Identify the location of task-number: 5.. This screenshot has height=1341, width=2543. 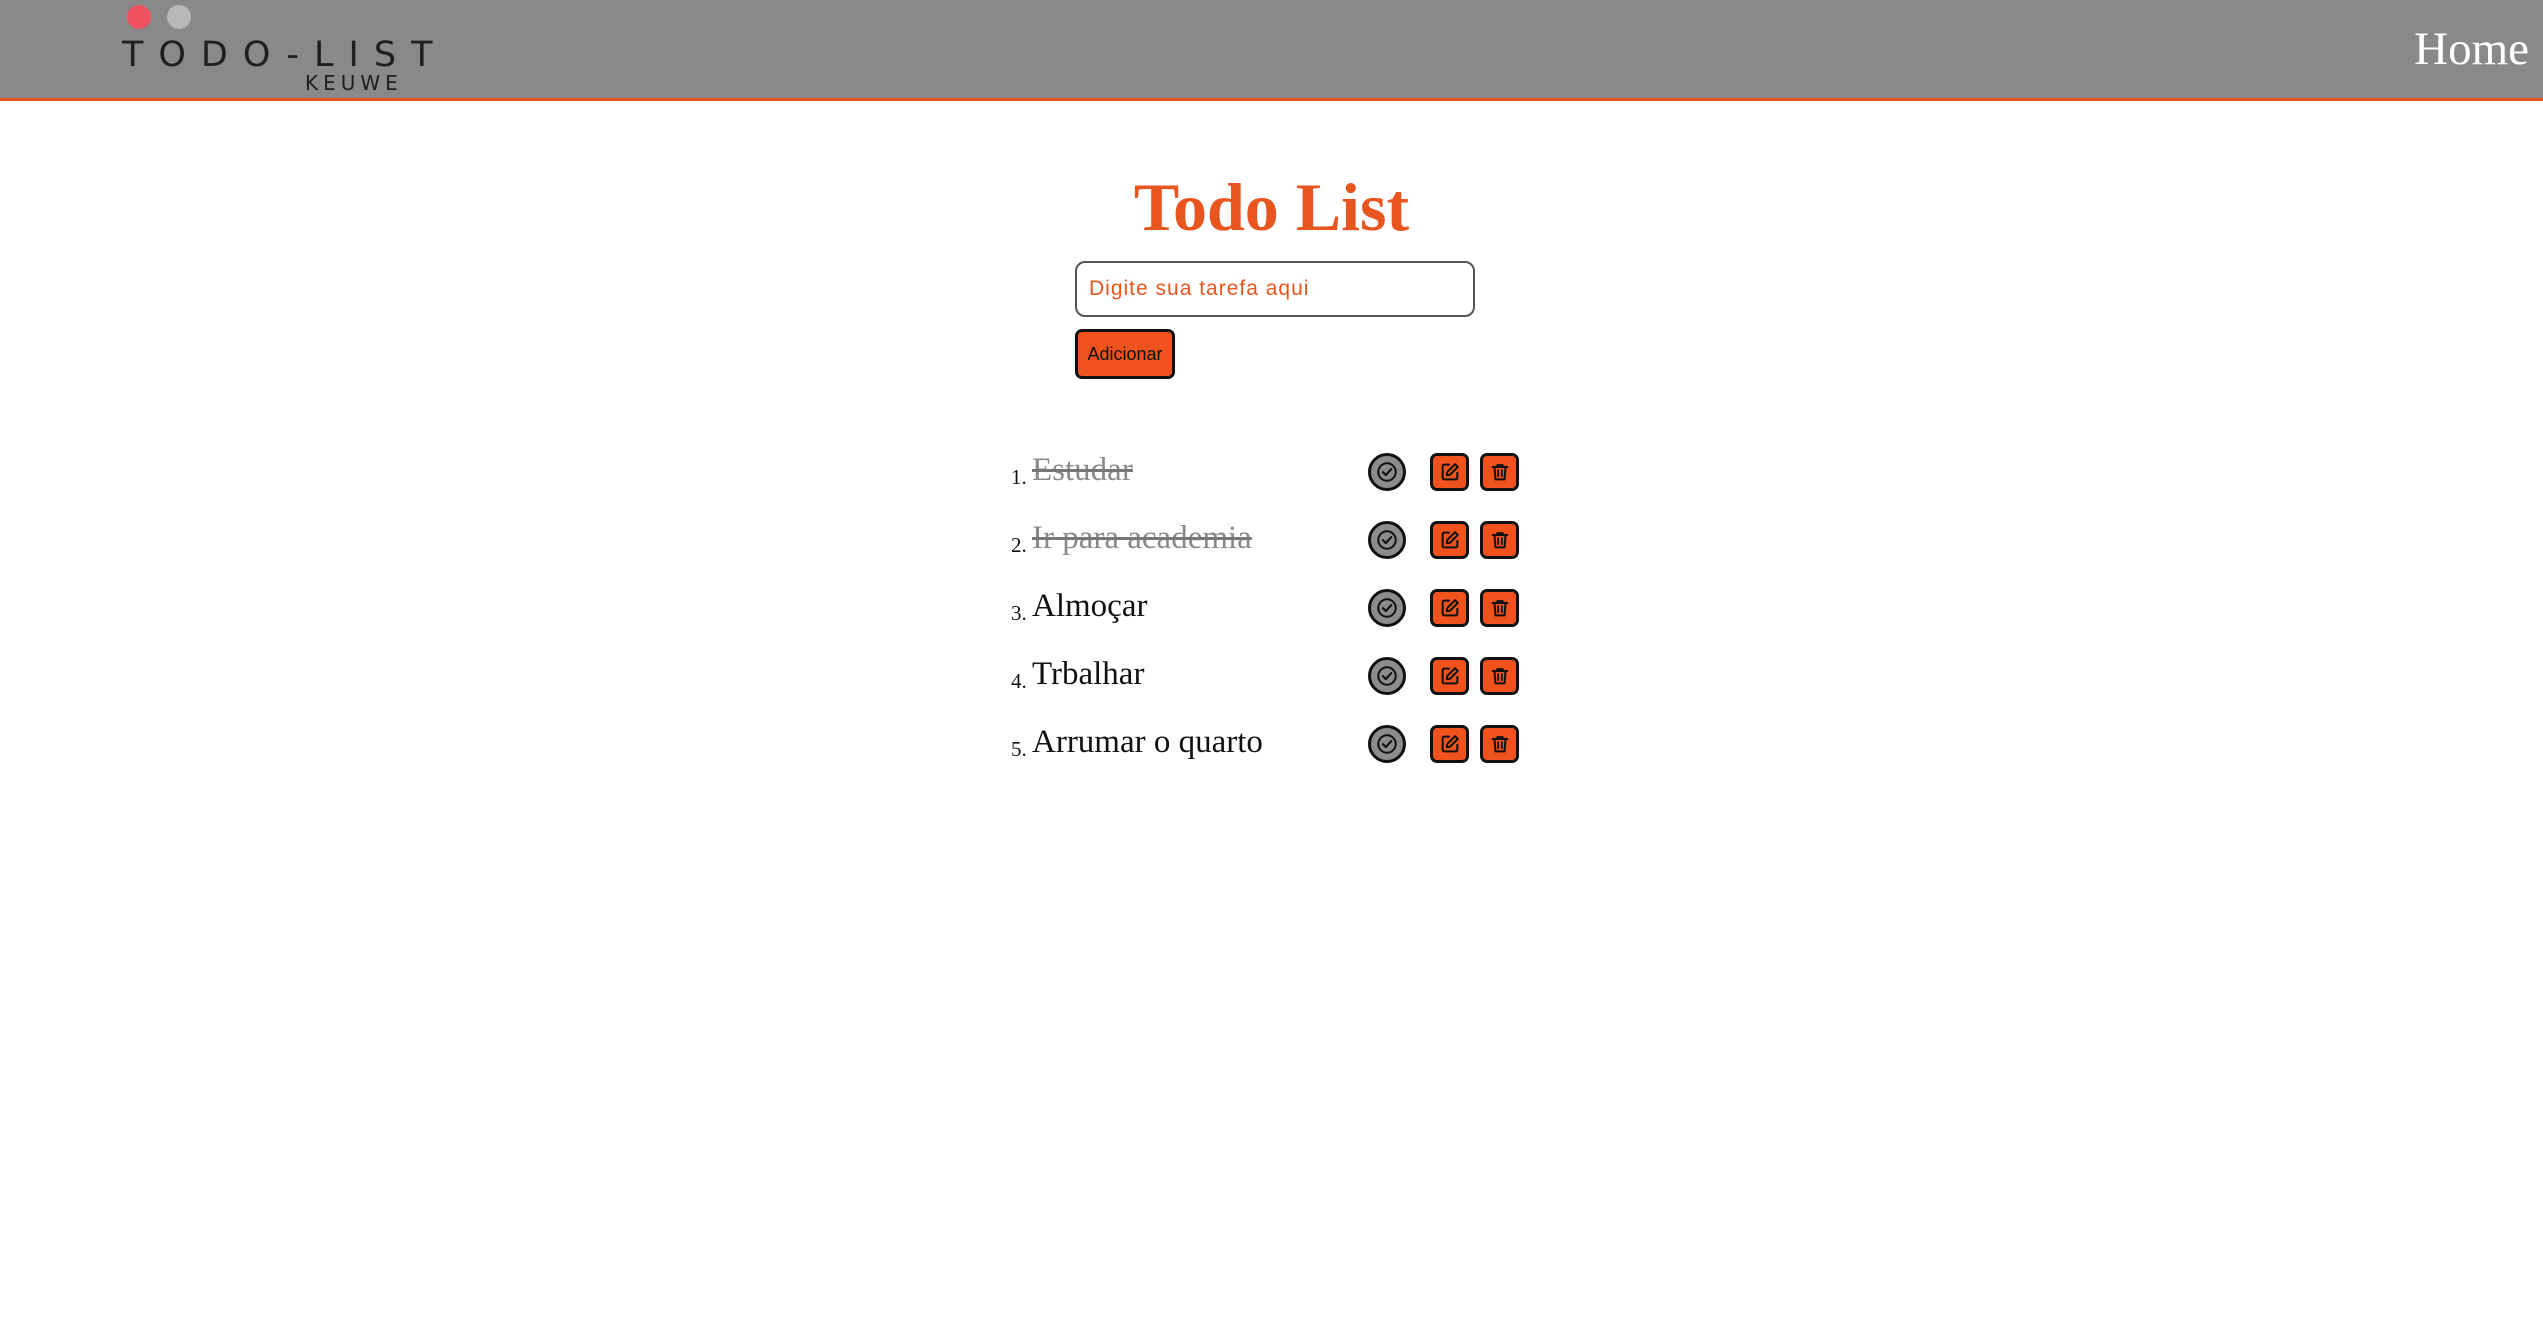
(1019, 749).